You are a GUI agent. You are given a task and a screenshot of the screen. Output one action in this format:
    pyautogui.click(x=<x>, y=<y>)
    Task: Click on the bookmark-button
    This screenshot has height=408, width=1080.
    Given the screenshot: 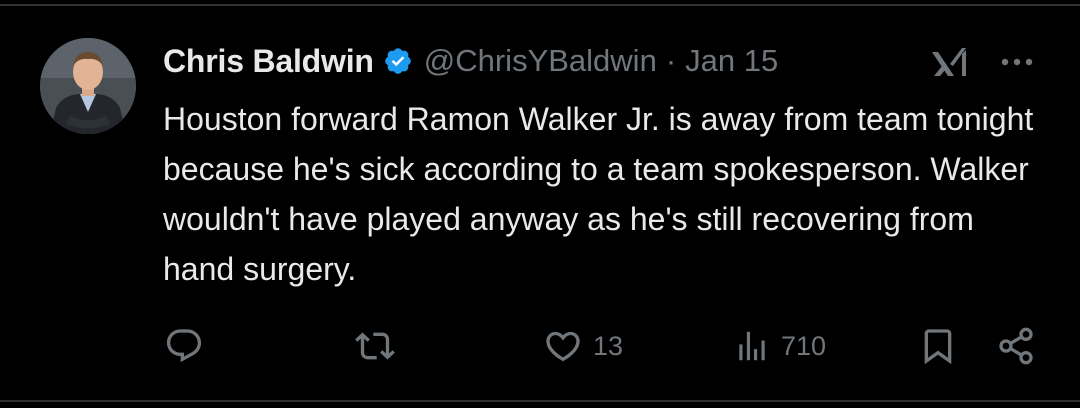 What is the action you would take?
    pyautogui.click(x=938, y=346)
    